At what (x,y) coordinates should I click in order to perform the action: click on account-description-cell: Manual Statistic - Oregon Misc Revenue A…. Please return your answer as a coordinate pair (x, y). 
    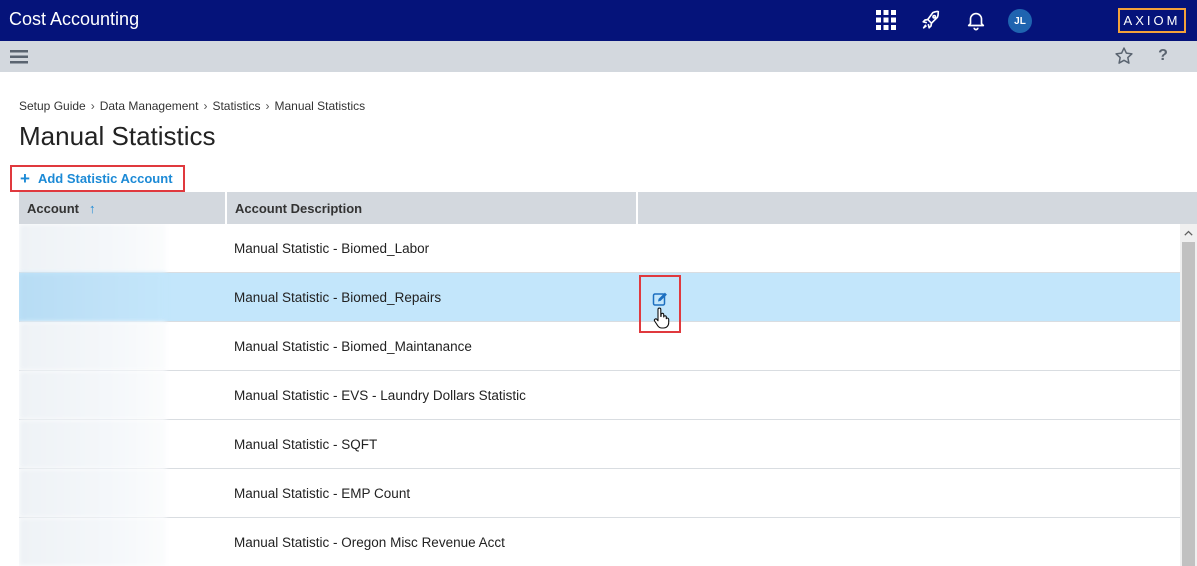
    Looking at the image, I should click on (369, 542).